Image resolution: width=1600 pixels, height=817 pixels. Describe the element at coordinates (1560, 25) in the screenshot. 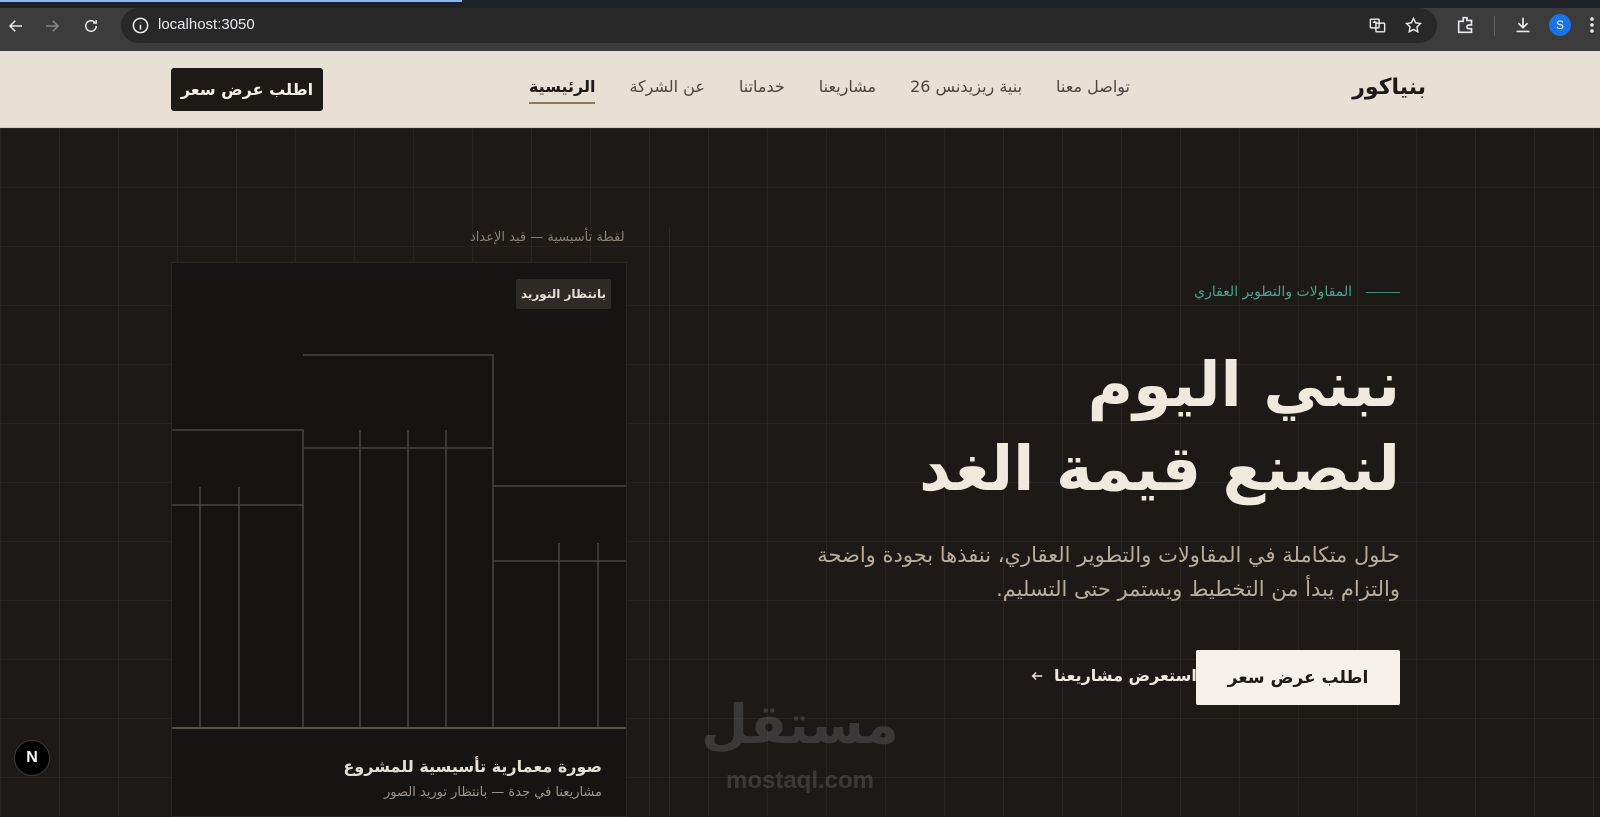

I see `profile-avatar: S` at that location.